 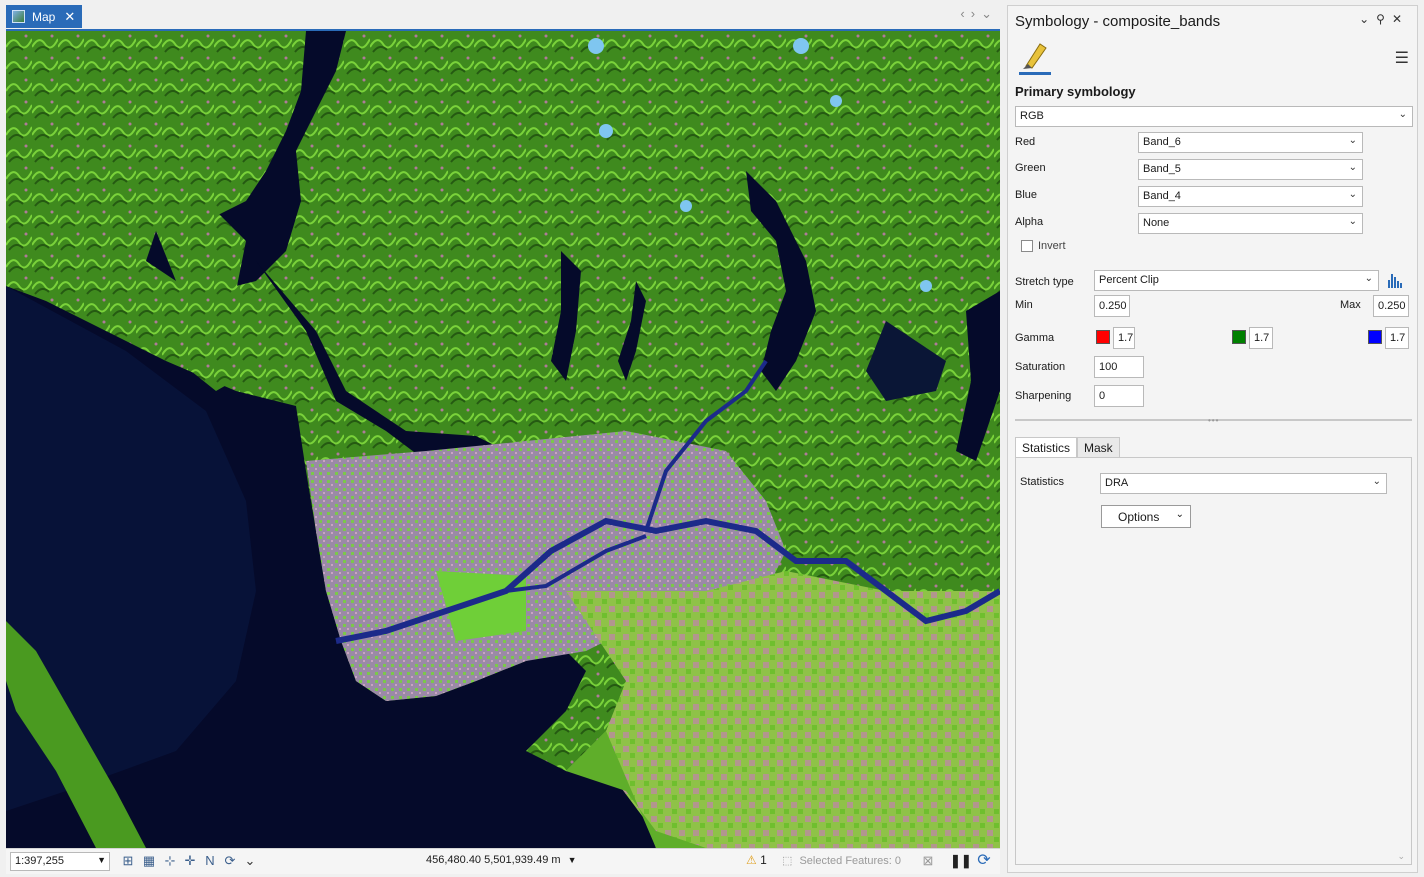 What do you see at coordinates (1250, 142) in the screenshot?
I see `red-band-dropdown: Band_6 ⌄` at bounding box center [1250, 142].